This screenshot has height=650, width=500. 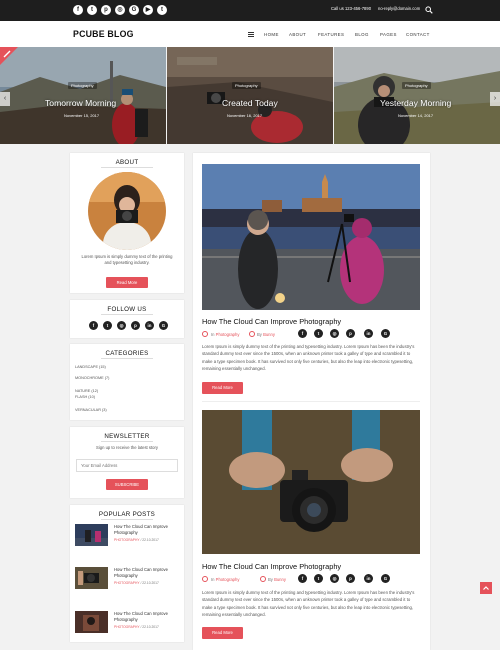 I want to click on slide-2-date: November 16, 2017, so click(x=245, y=115).